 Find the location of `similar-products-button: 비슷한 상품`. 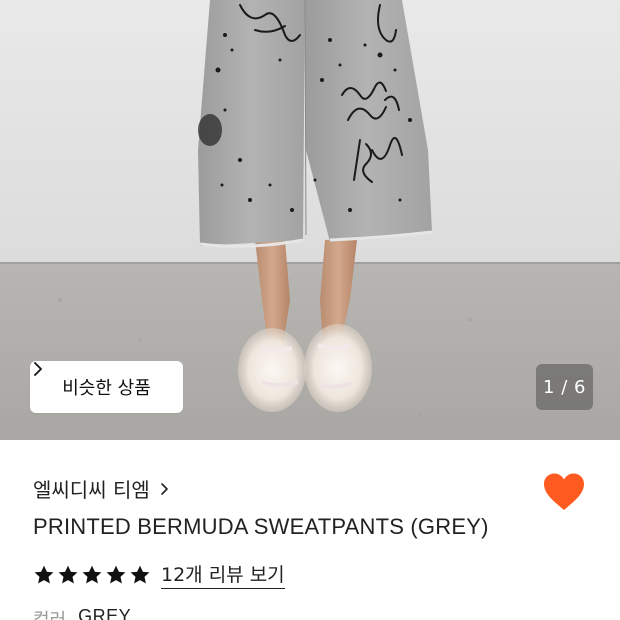

similar-products-button: 비슷한 상품 is located at coordinates (106, 387).